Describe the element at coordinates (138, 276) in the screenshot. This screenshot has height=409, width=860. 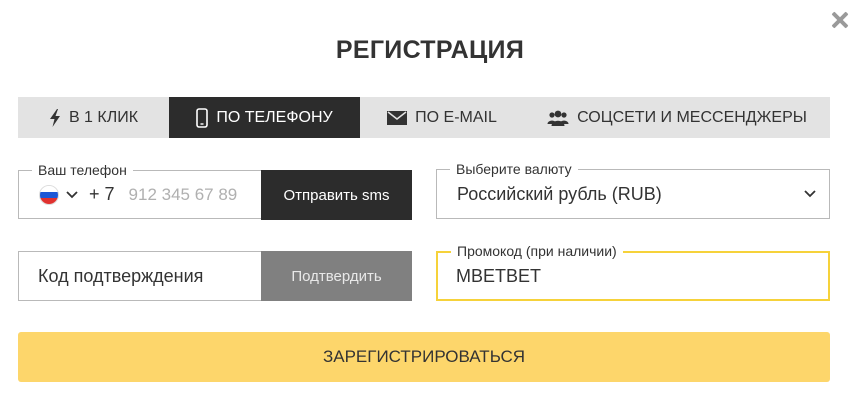
I see `confirmation-code-input` at that location.